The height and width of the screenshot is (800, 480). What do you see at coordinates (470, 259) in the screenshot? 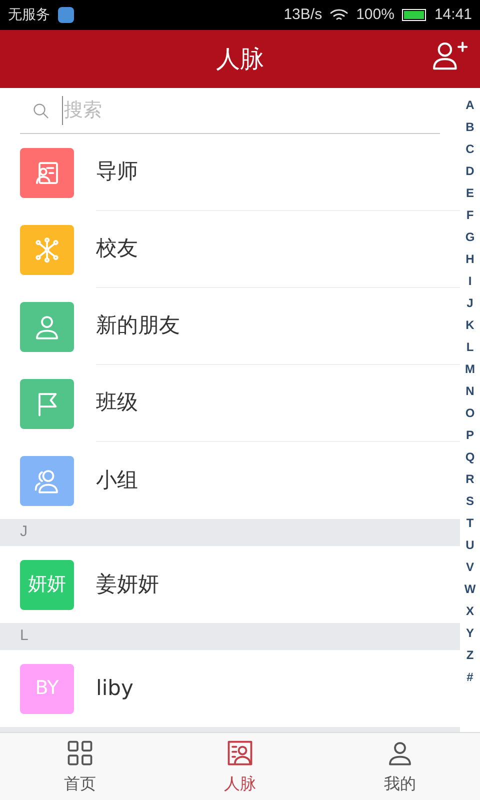
I see `index-letter: H` at bounding box center [470, 259].